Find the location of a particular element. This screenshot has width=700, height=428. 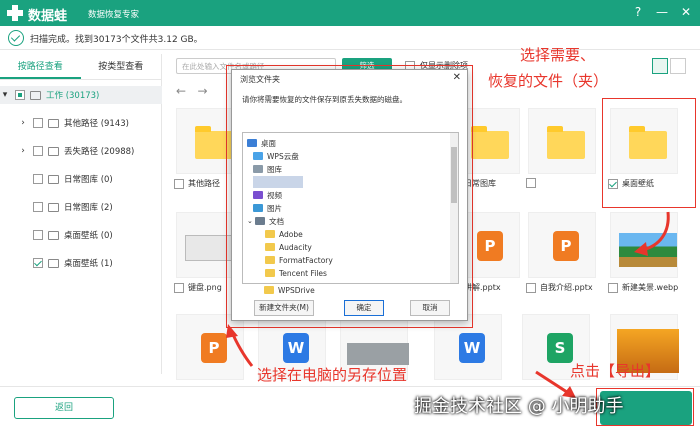

tree-item: 桌面壁纸 (0) is located at coordinates (70, 235).